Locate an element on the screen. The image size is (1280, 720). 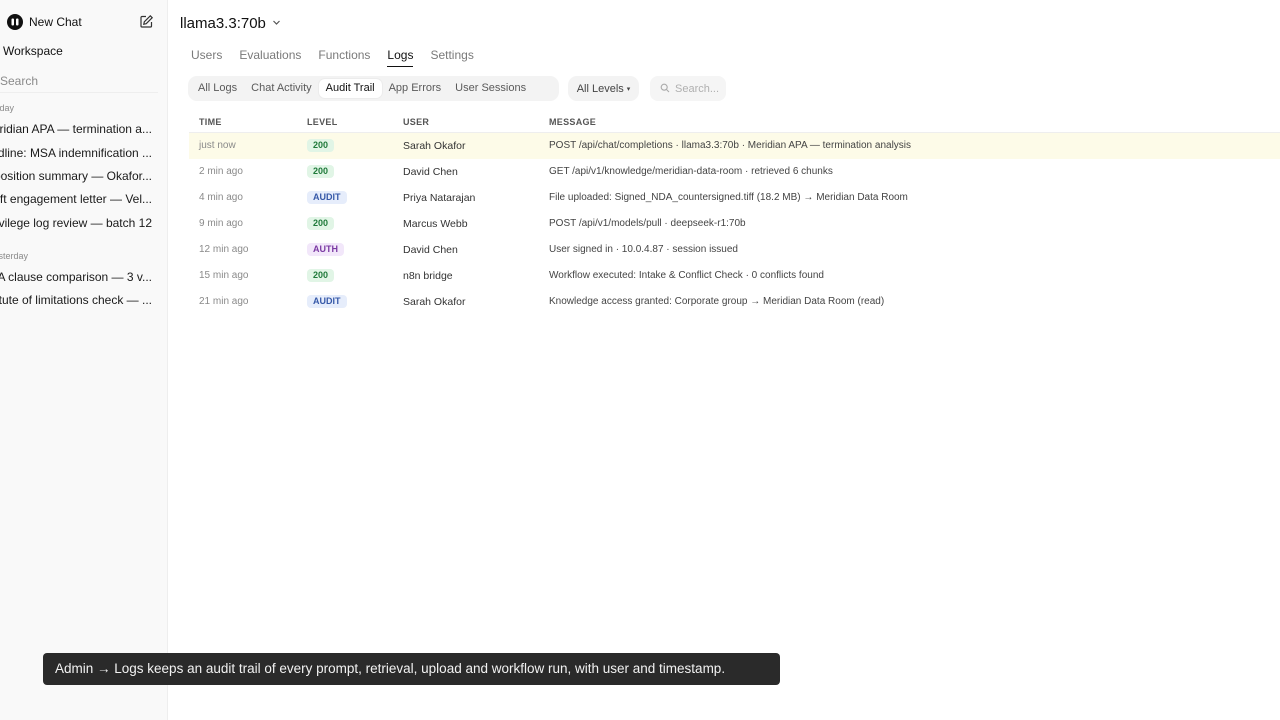
row-time: just now is located at coordinates (217, 145).